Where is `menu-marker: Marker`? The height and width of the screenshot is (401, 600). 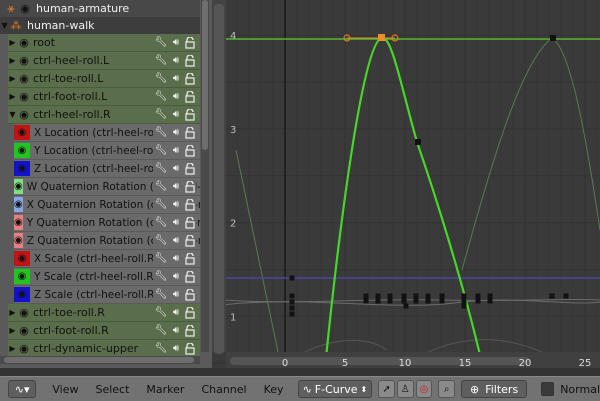 menu-marker: Marker is located at coordinates (165, 389).